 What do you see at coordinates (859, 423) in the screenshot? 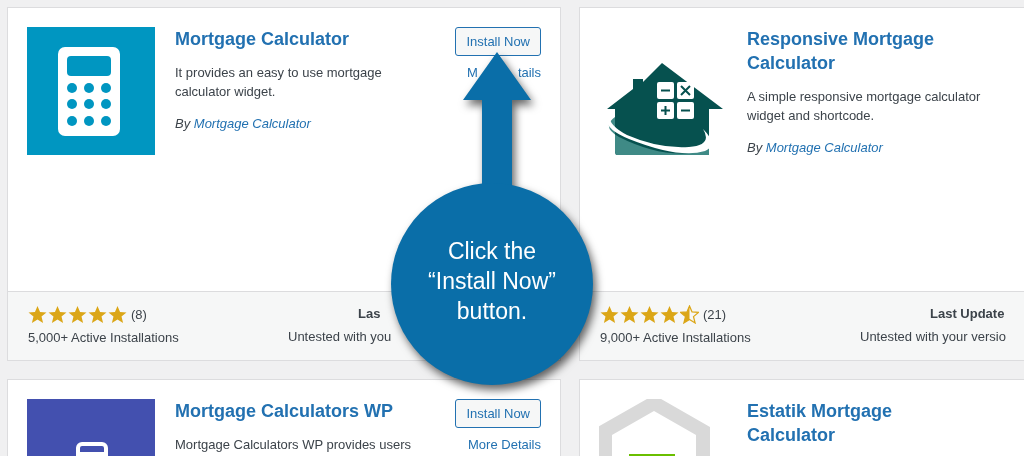
I see `plugin-title-link: Estatik Mortgage Calculator` at bounding box center [859, 423].